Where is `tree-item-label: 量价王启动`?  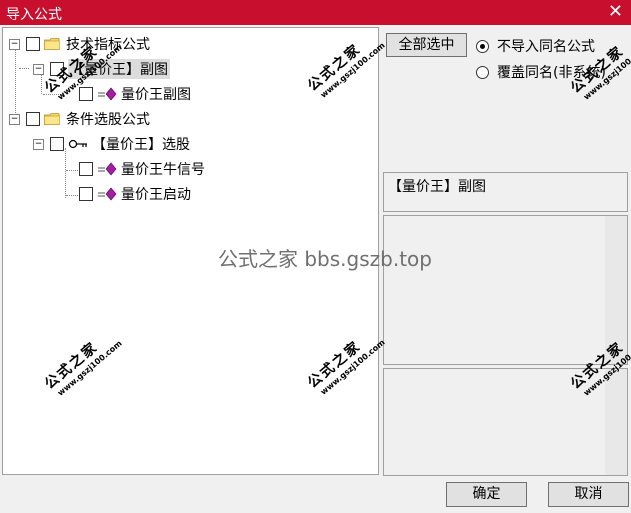
tree-item-label: 量价王启动 is located at coordinates (156, 195).